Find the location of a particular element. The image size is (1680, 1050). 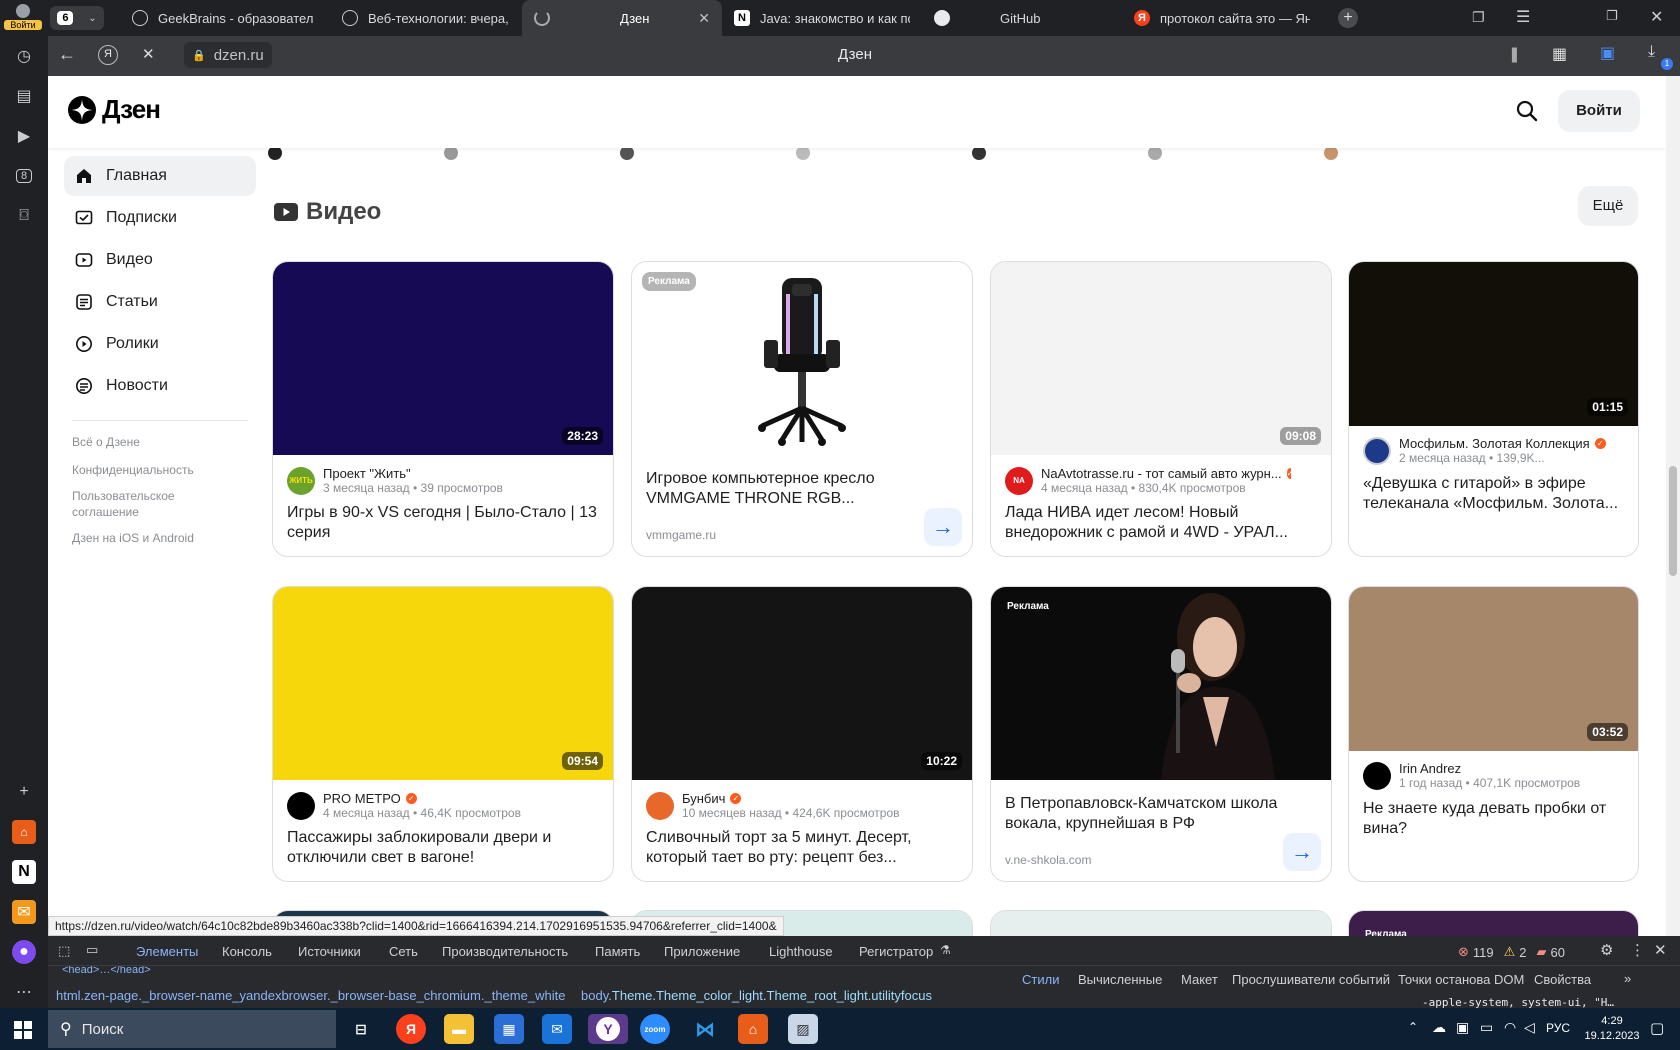

devtools-tab-lighthouse: Lighthouse is located at coordinates (801, 951).